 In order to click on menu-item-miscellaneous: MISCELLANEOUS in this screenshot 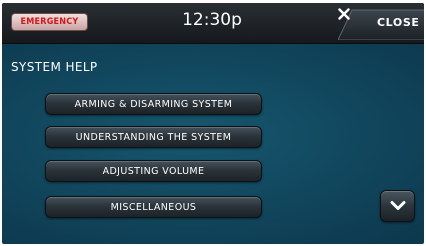, I will do `click(153, 207)`.